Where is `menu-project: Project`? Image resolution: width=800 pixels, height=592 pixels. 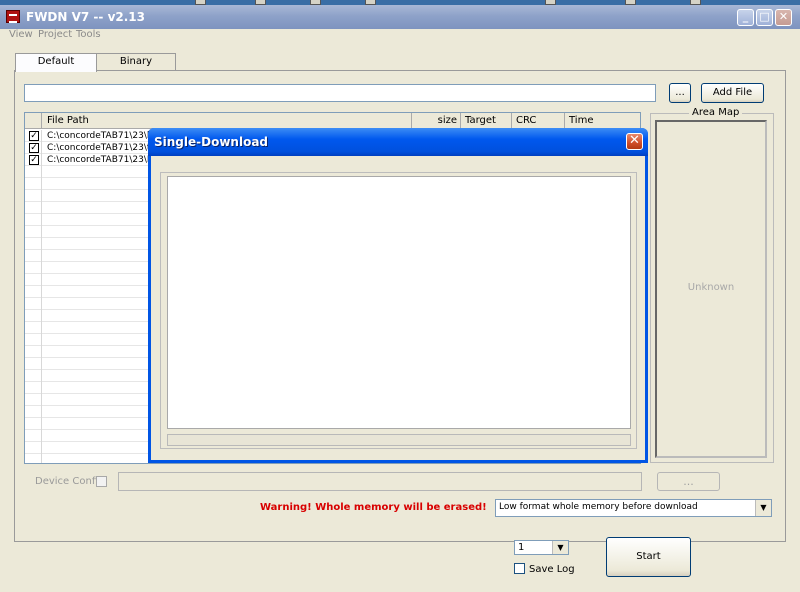
menu-project: Project is located at coordinates (55, 34).